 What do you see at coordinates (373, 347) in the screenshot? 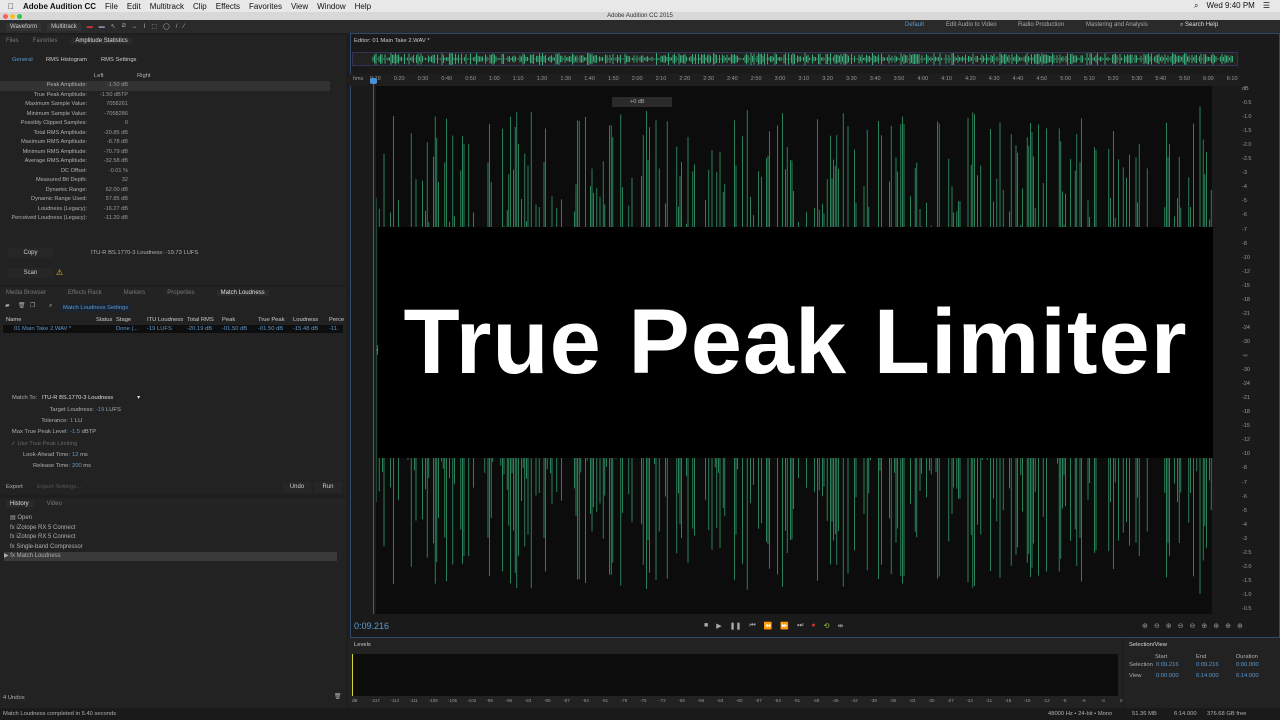
I see `playhead` at bounding box center [373, 347].